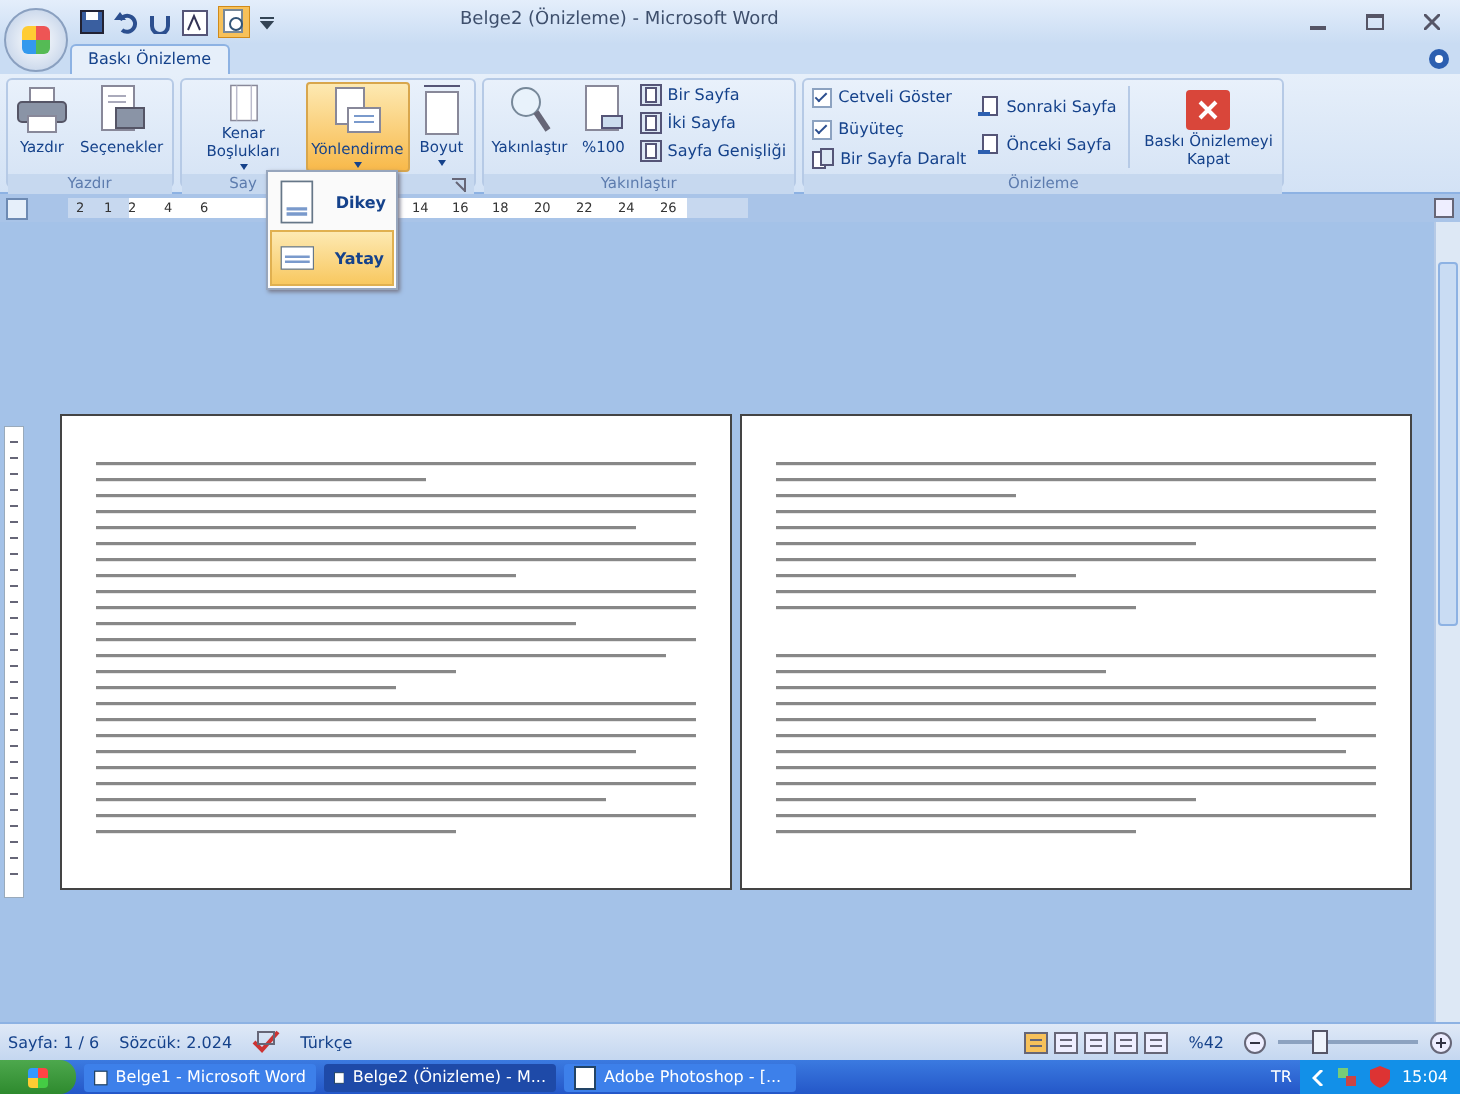 The height and width of the screenshot is (1094, 1460). I want to click on zoom-level: %42, so click(1206, 1042).